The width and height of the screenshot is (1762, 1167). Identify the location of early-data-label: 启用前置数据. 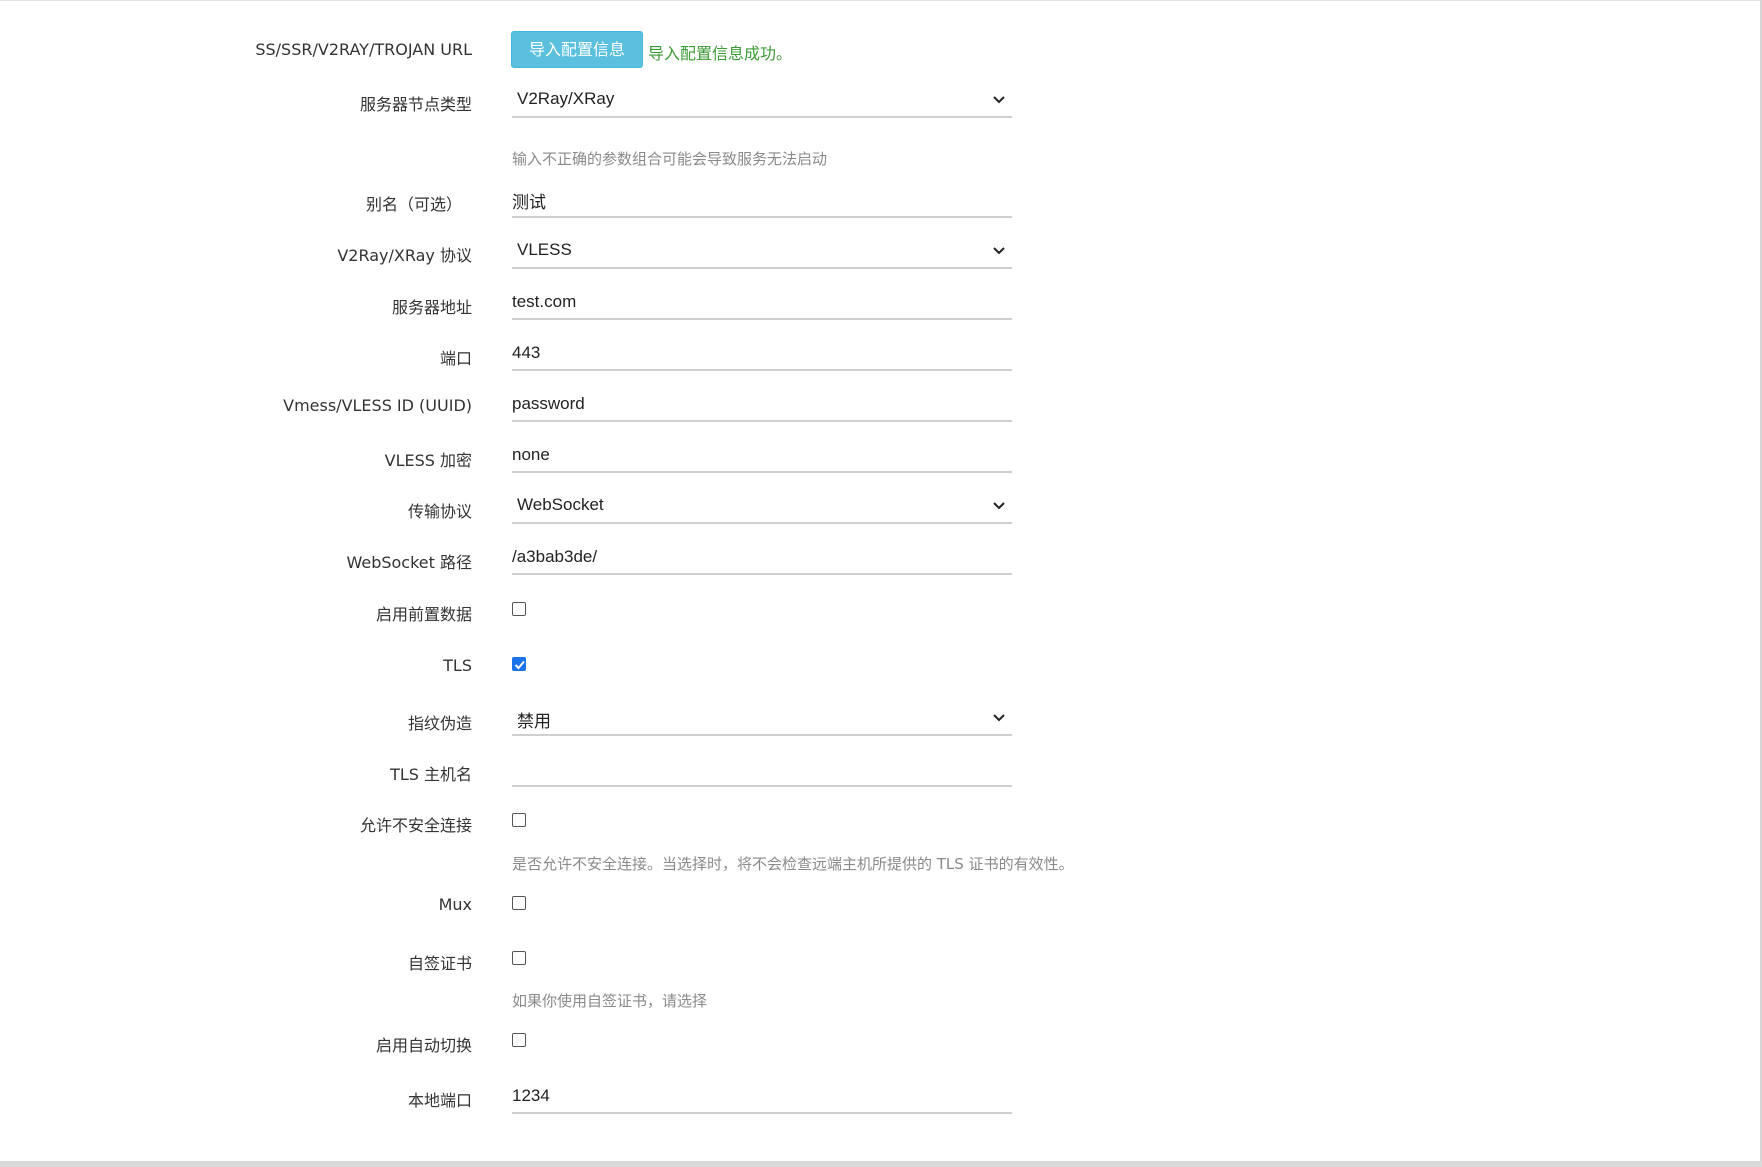
(423, 614).